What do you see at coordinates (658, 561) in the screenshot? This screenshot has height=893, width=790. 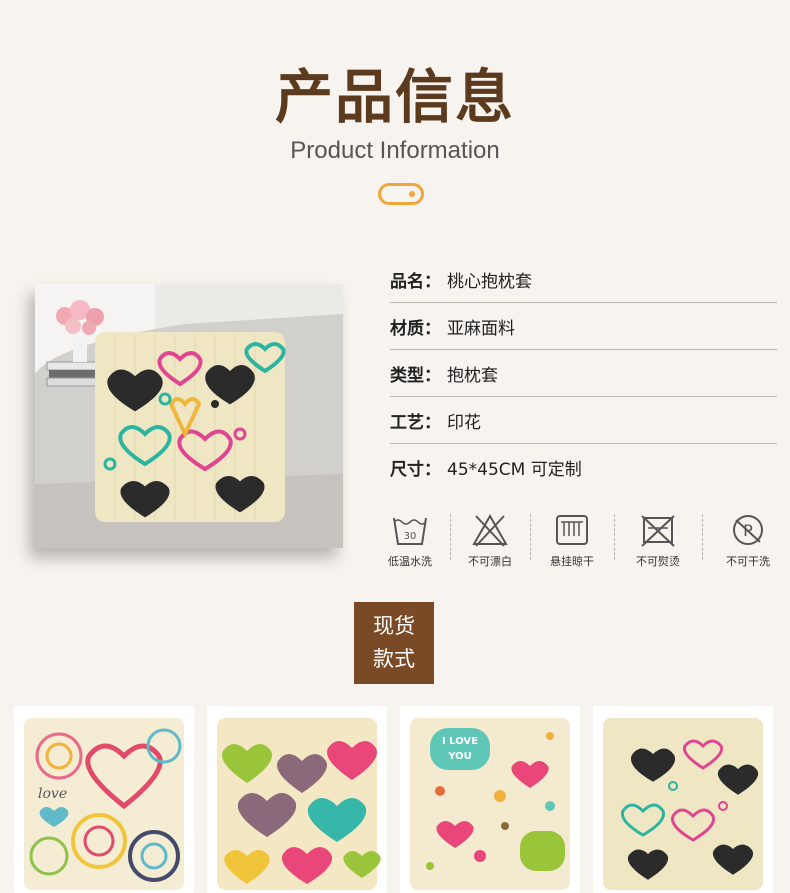 I see `care-label: 不可熨烫` at bounding box center [658, 561].